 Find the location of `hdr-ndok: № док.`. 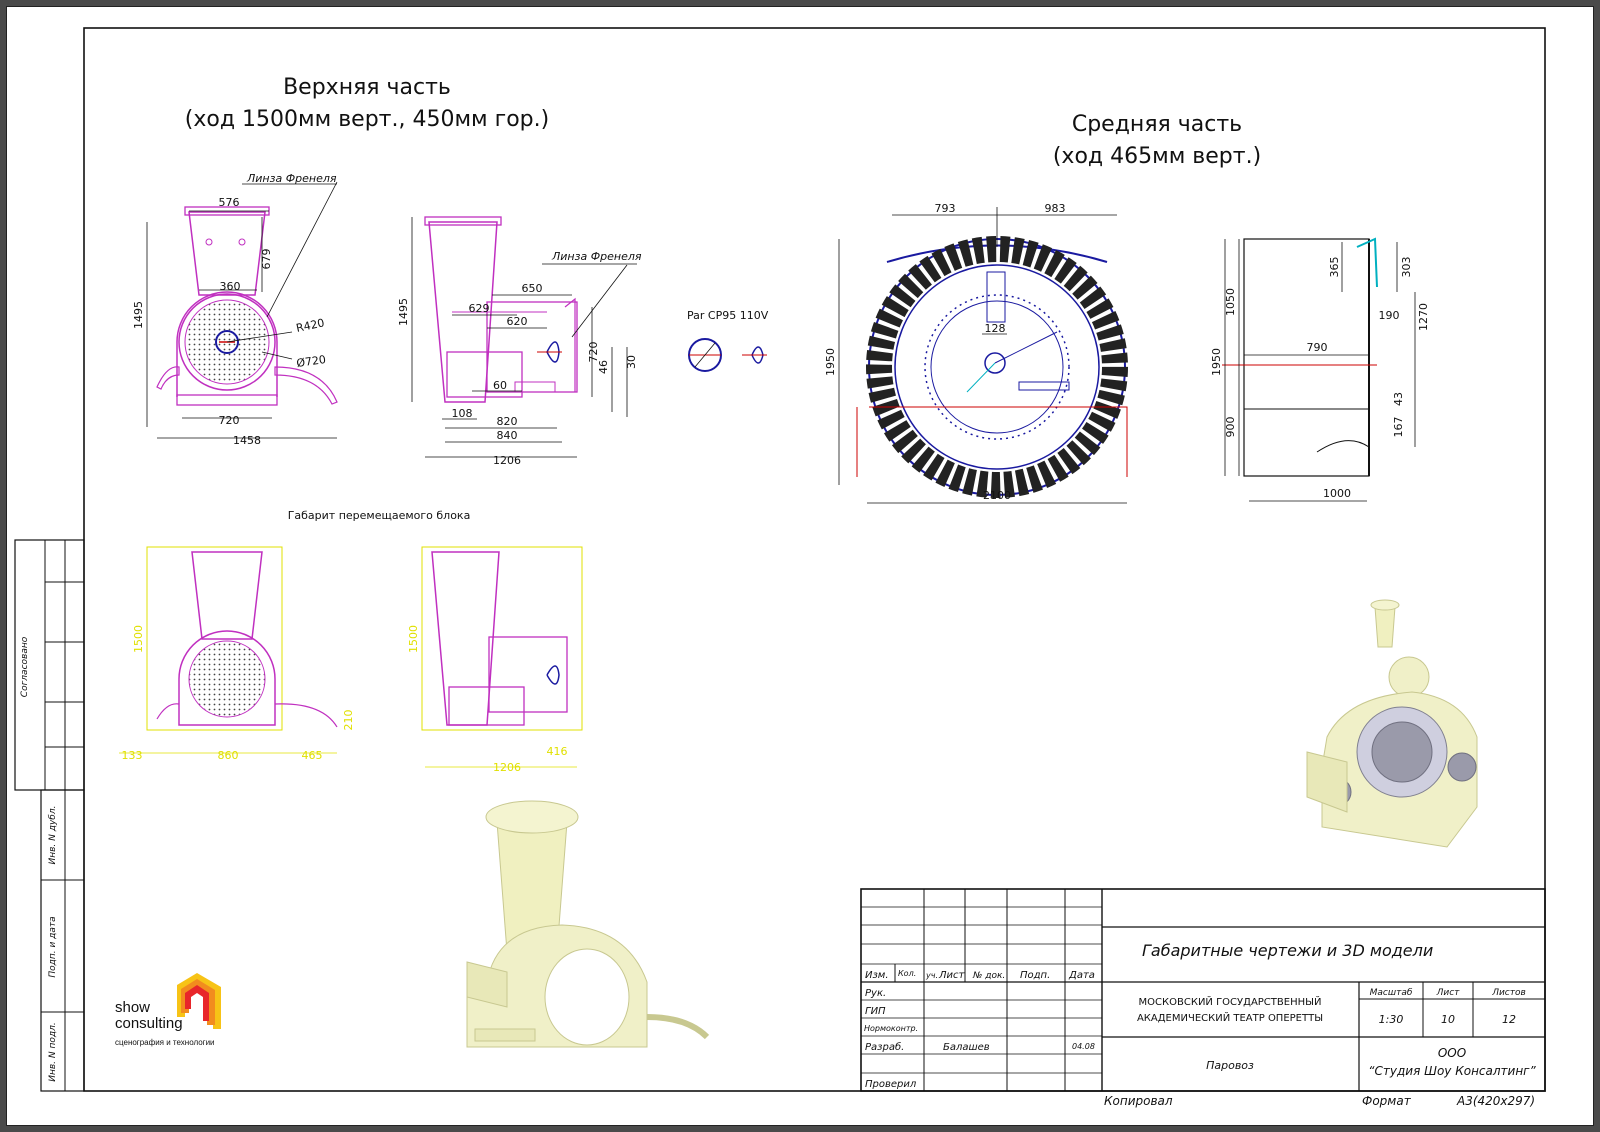

hdr-ndok: № док. is located at coordinates (988, 976).